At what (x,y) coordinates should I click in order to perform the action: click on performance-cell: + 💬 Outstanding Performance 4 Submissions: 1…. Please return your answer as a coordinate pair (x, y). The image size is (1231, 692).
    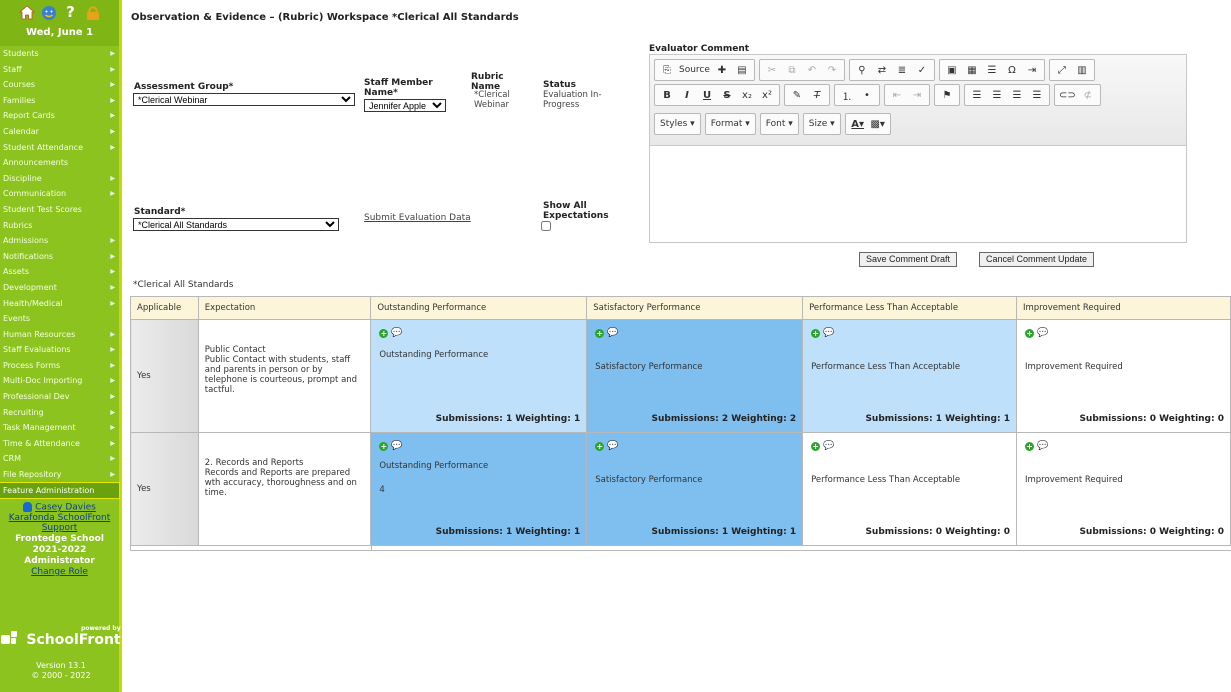
    Looking at the image, I should click on (479, 489).